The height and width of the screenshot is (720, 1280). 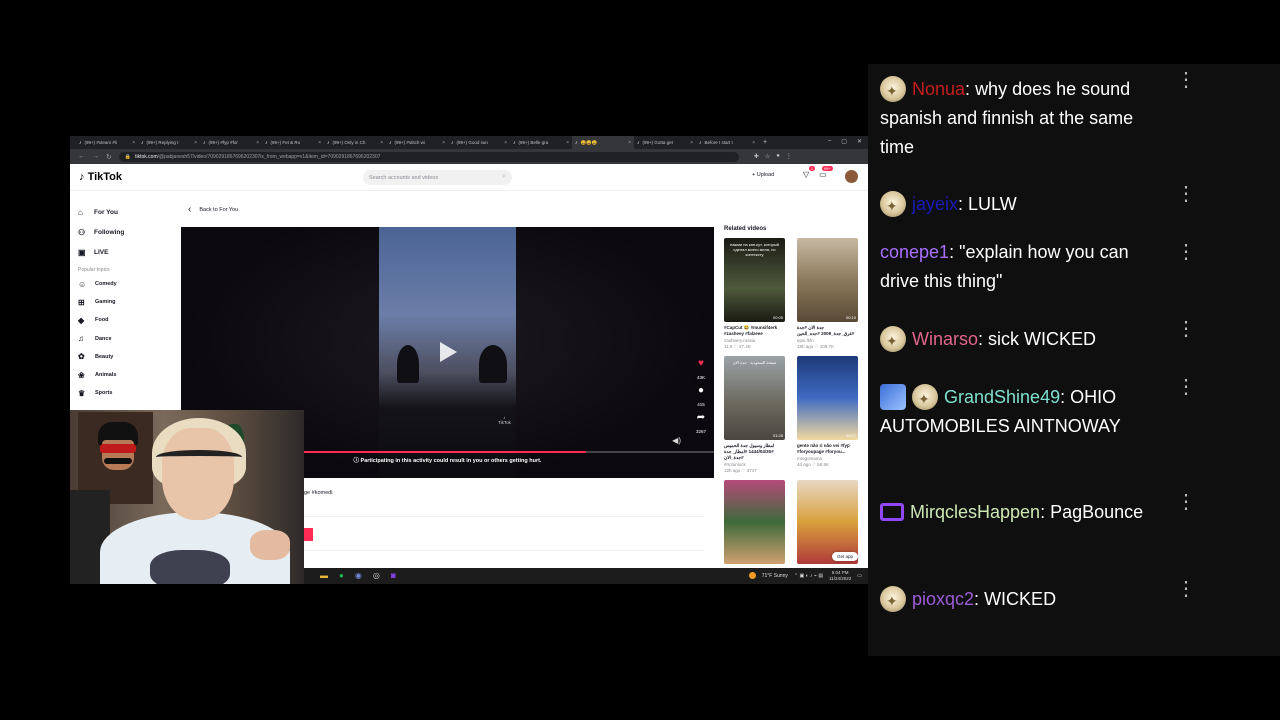 I want to click on tray-icons: ⌃ ▣ ◐ ♪ ⌁ ▤, so click(x=808, y=576).